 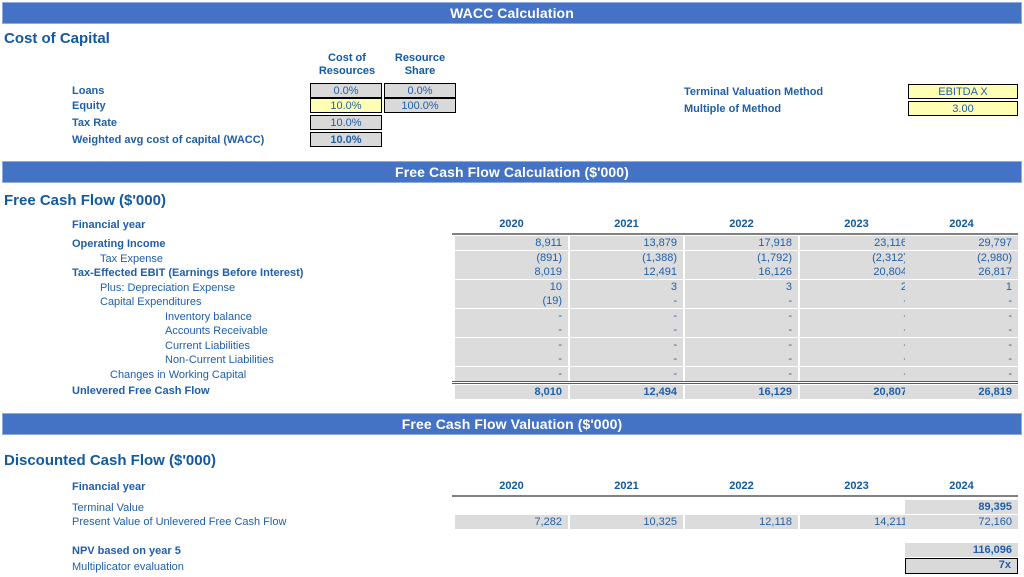 What do you see at coordinates (961, 224) in the screenshot?
I see `fcf-year-header-2024: 2024` at bounding box center [961, 224].